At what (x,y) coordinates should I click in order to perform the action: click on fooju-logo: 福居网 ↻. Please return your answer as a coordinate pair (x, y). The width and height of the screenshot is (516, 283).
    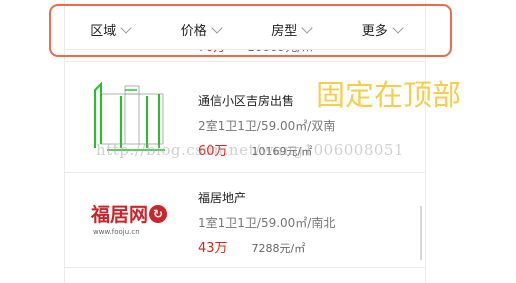
    Looking at the image, I should click on (129, 213).